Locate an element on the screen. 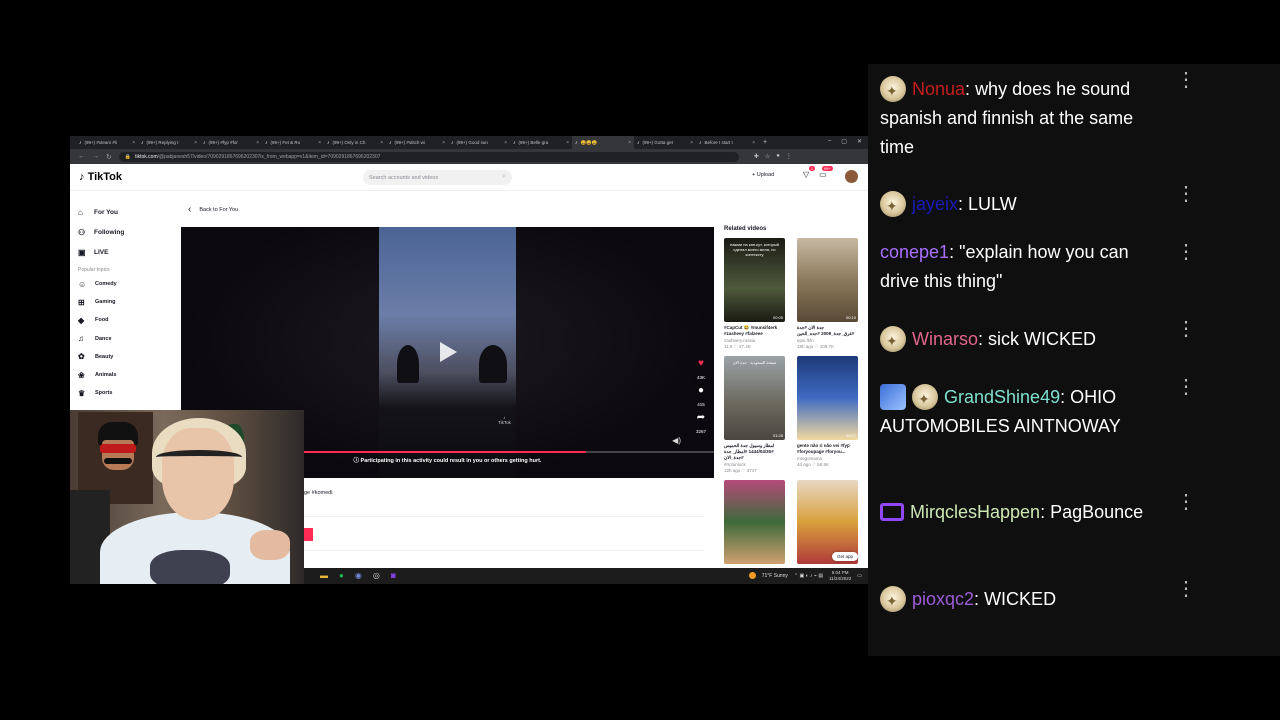 The width and height of the screenshot is (1280, 720). close-window-icon: ✕ is located at coordinates (859, 141).